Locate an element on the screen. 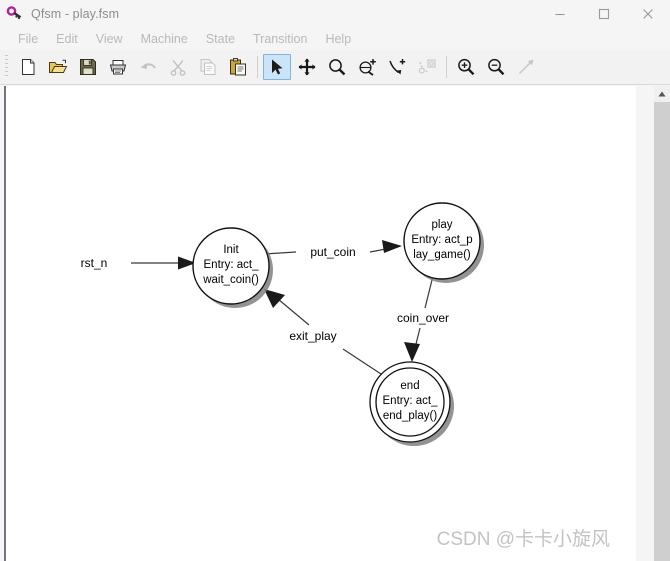 This screenshot has height=561, width=670. state-end: end Entry: act_ end_play() is located at coordinates (411, 403).